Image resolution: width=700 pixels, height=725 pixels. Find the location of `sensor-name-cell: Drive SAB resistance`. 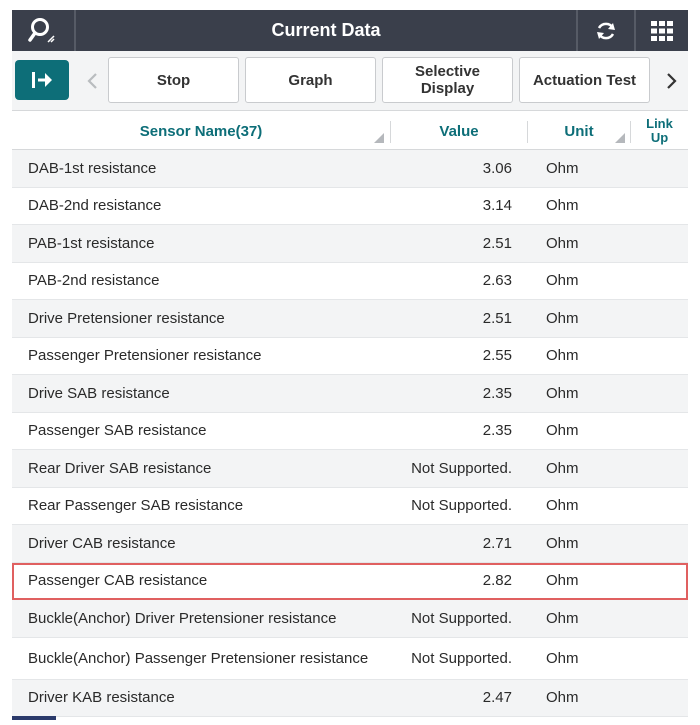

sensor-name-cell: Drive SAB resistance is located at coordinates (99, 393).